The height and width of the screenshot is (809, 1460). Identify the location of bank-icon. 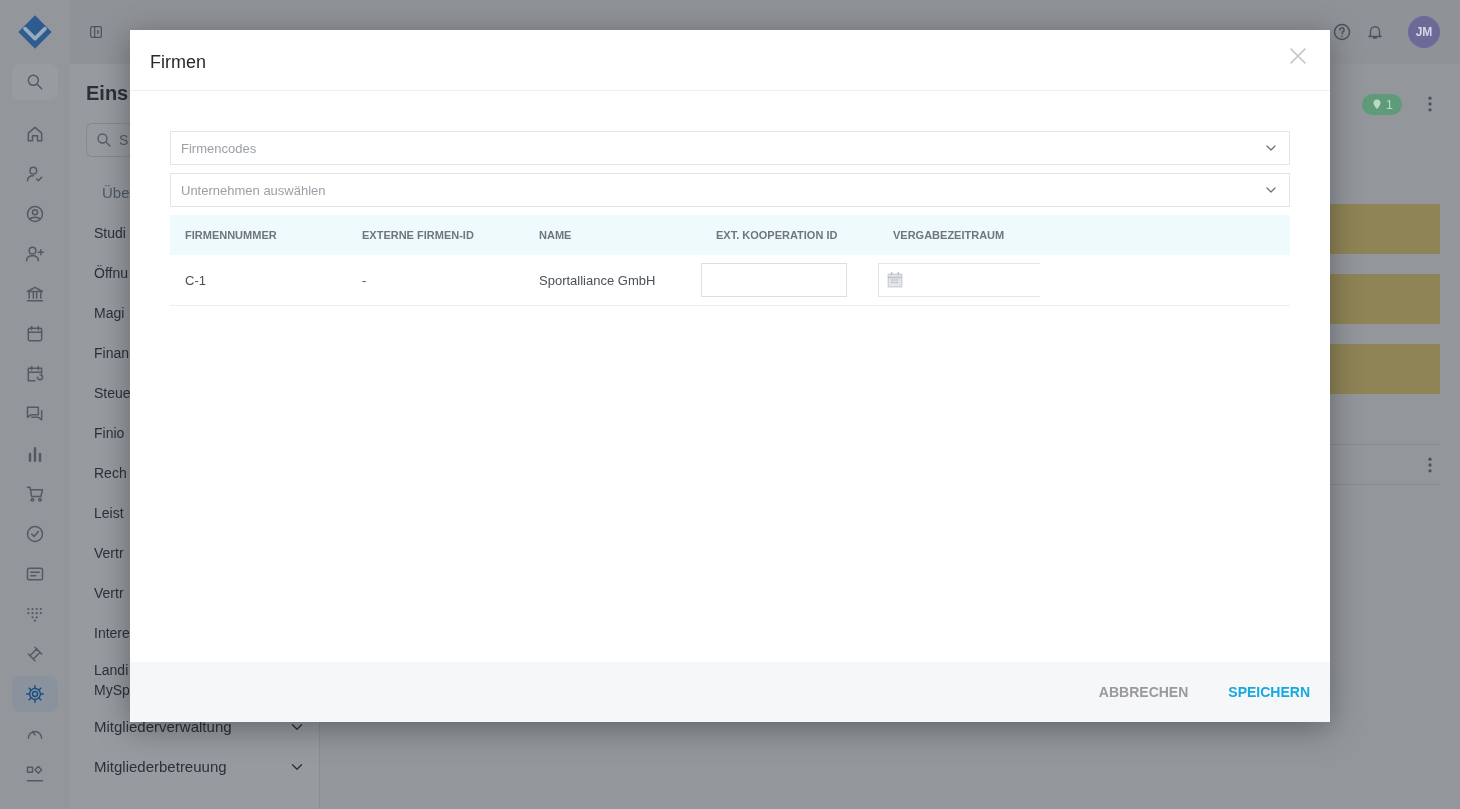
(35, 294).